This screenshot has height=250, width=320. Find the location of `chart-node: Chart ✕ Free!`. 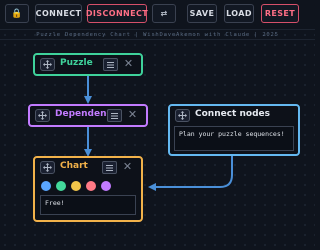

chart-node: Chart ✕ Free! is located at coordinates (88, 189).